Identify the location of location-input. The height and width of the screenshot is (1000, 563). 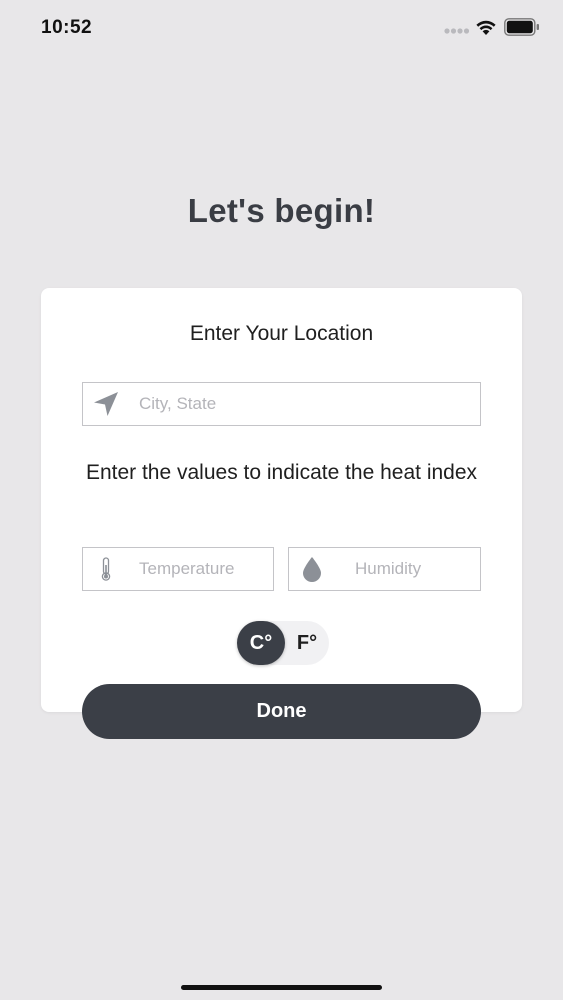
(309, 404).